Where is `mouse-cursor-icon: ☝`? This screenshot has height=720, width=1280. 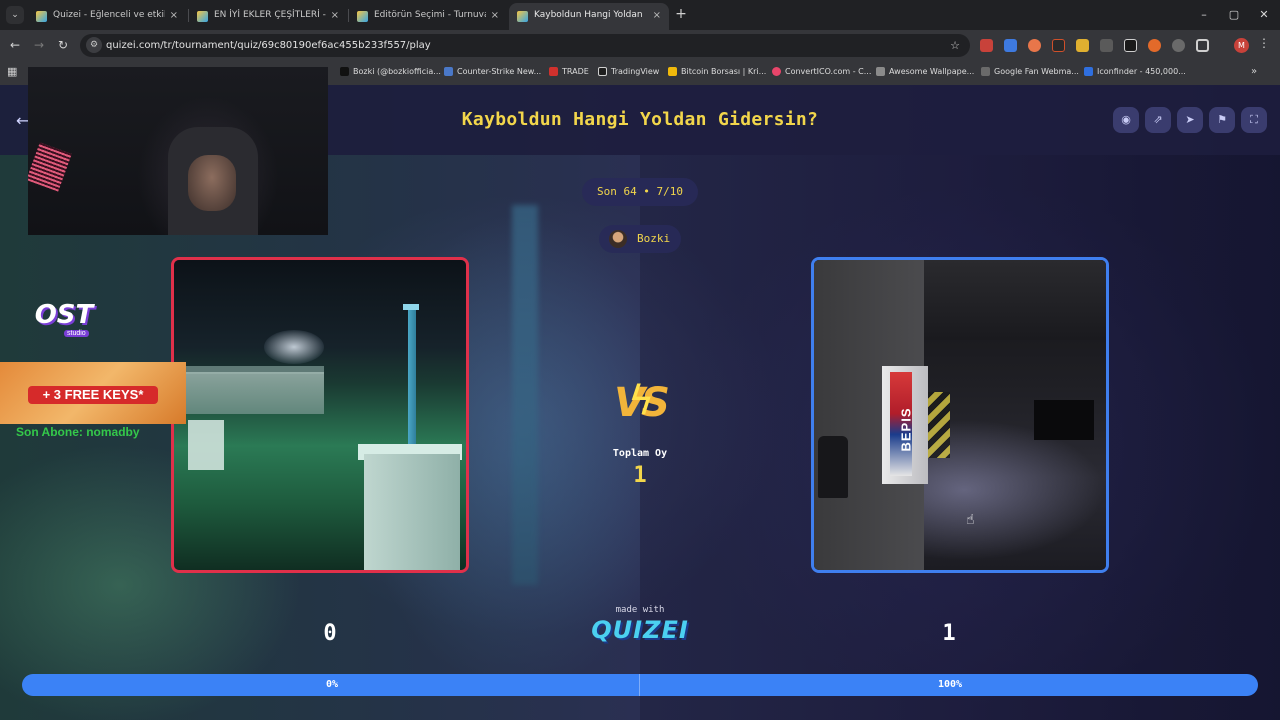
mouse-cursor-icon: ☝ is located at coordinates (970, 520).